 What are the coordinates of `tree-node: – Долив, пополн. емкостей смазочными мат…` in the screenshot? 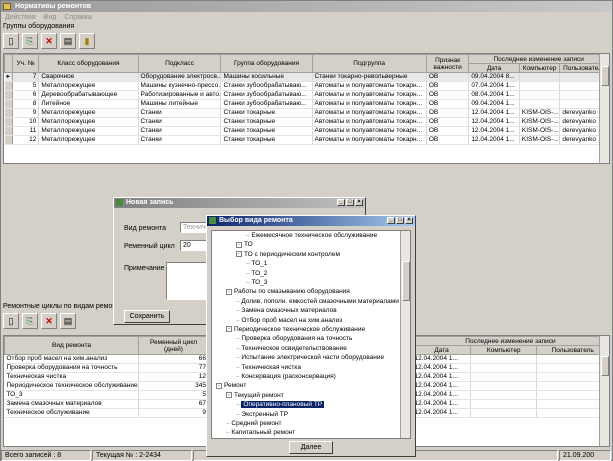 It's located at (317, 302).